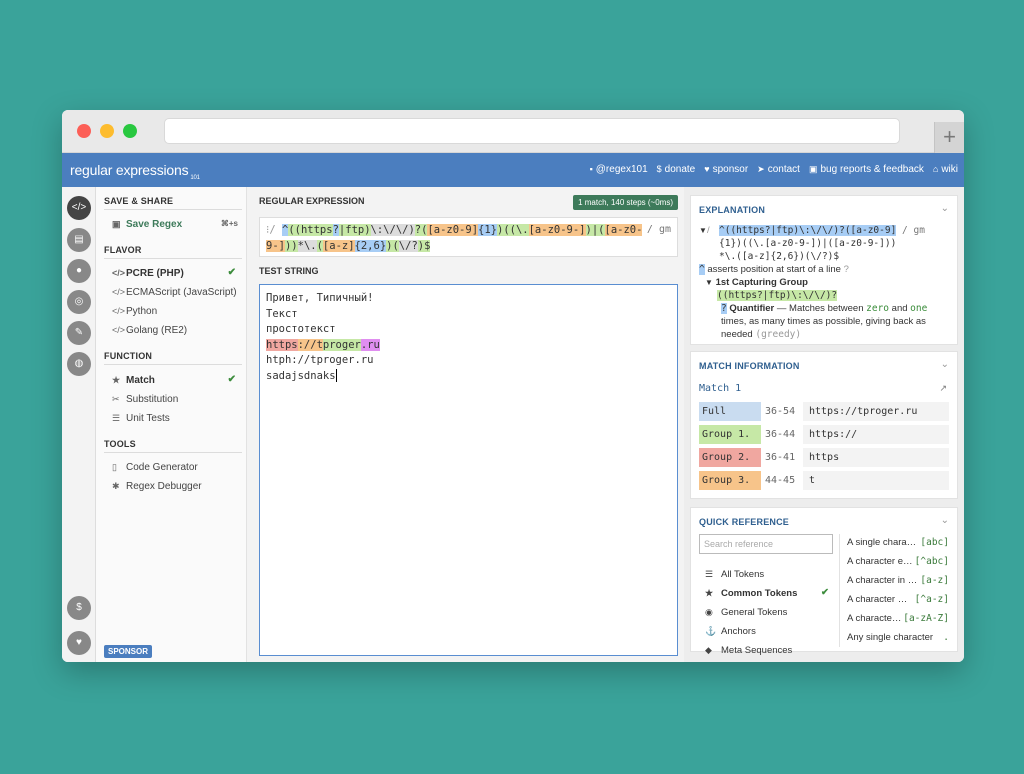 The image size is (1024, 774). What do you see at coordinates (271, 230) in the screenshot?
I see `regex-open-delimiter: ⁝/` at bounding box center [271, 230].